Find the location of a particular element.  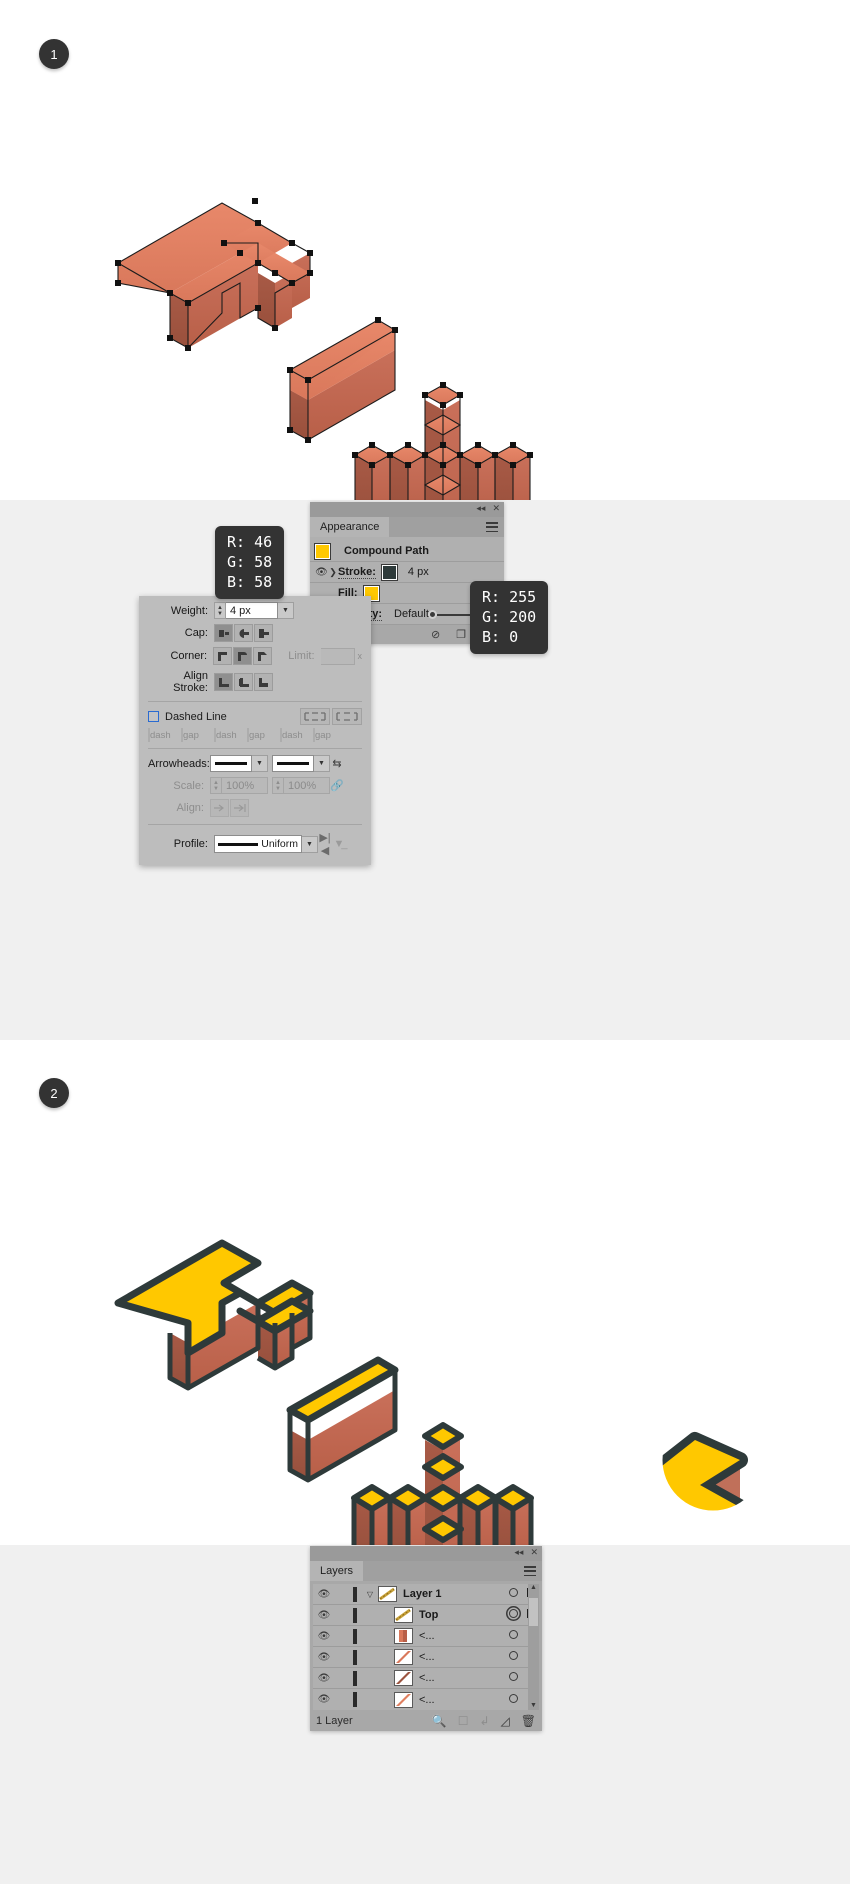

clear-appearance-icon: ⊘ is located at coordinates (435, 634).